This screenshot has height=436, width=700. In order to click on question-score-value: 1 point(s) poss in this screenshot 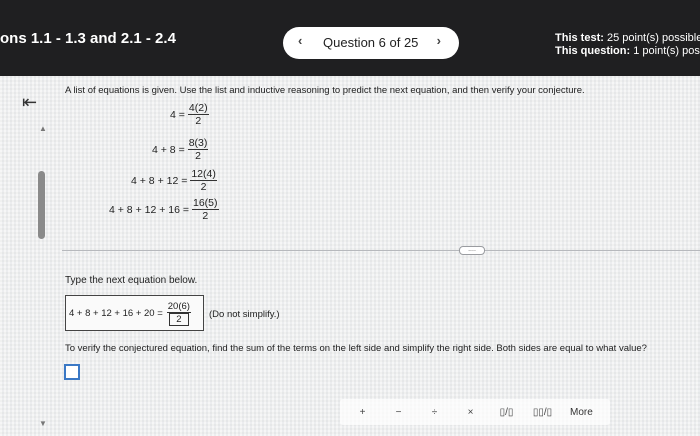, I will do `click(666, 51)`.